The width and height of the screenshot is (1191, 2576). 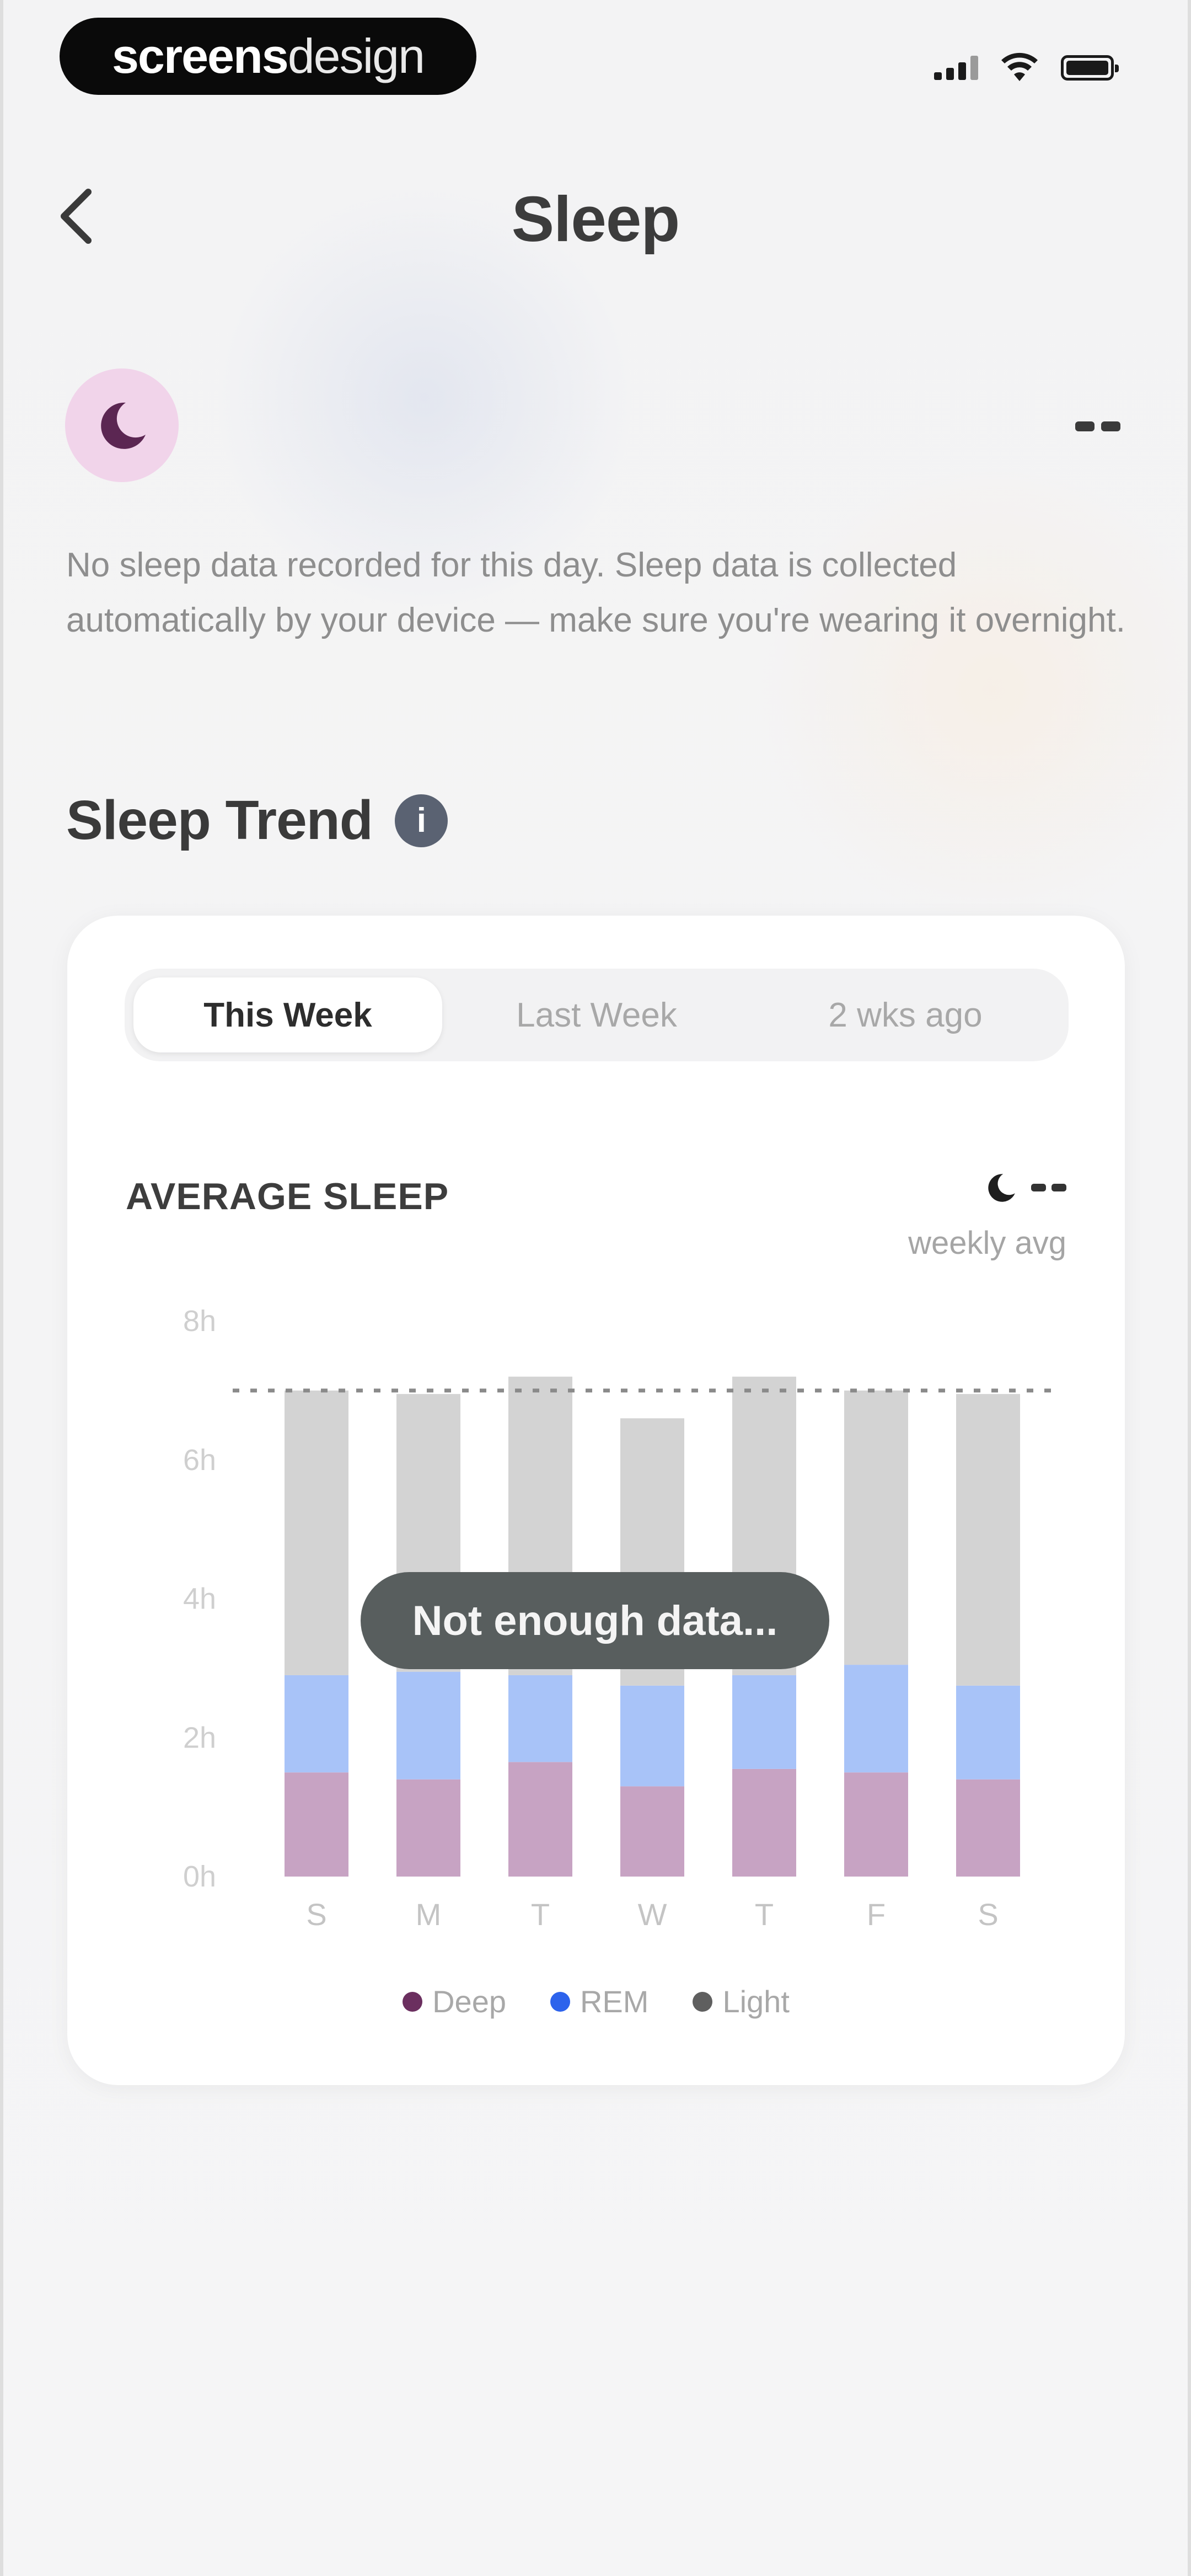 I want to click on info-icon: i, so click(x=421, y=820).